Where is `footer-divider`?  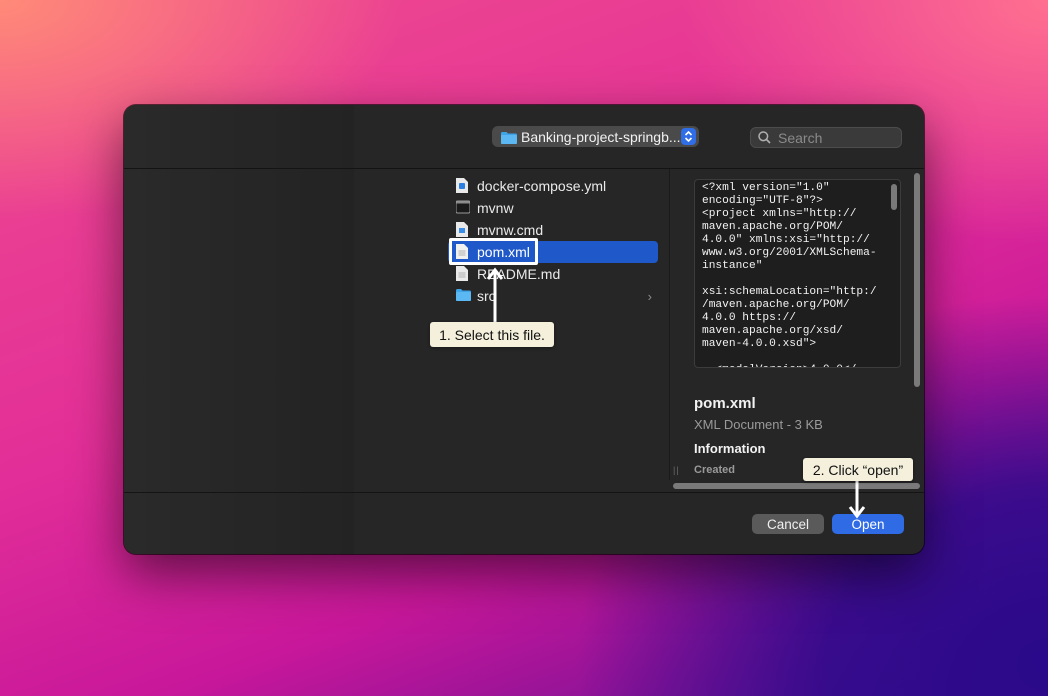 footer-divider is located at coordinates (524, 492).